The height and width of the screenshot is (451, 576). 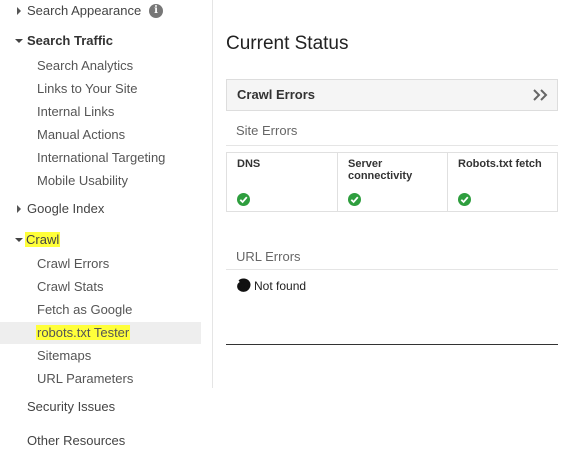 I want to click on bottom-rule, so click(x=392, y=344).